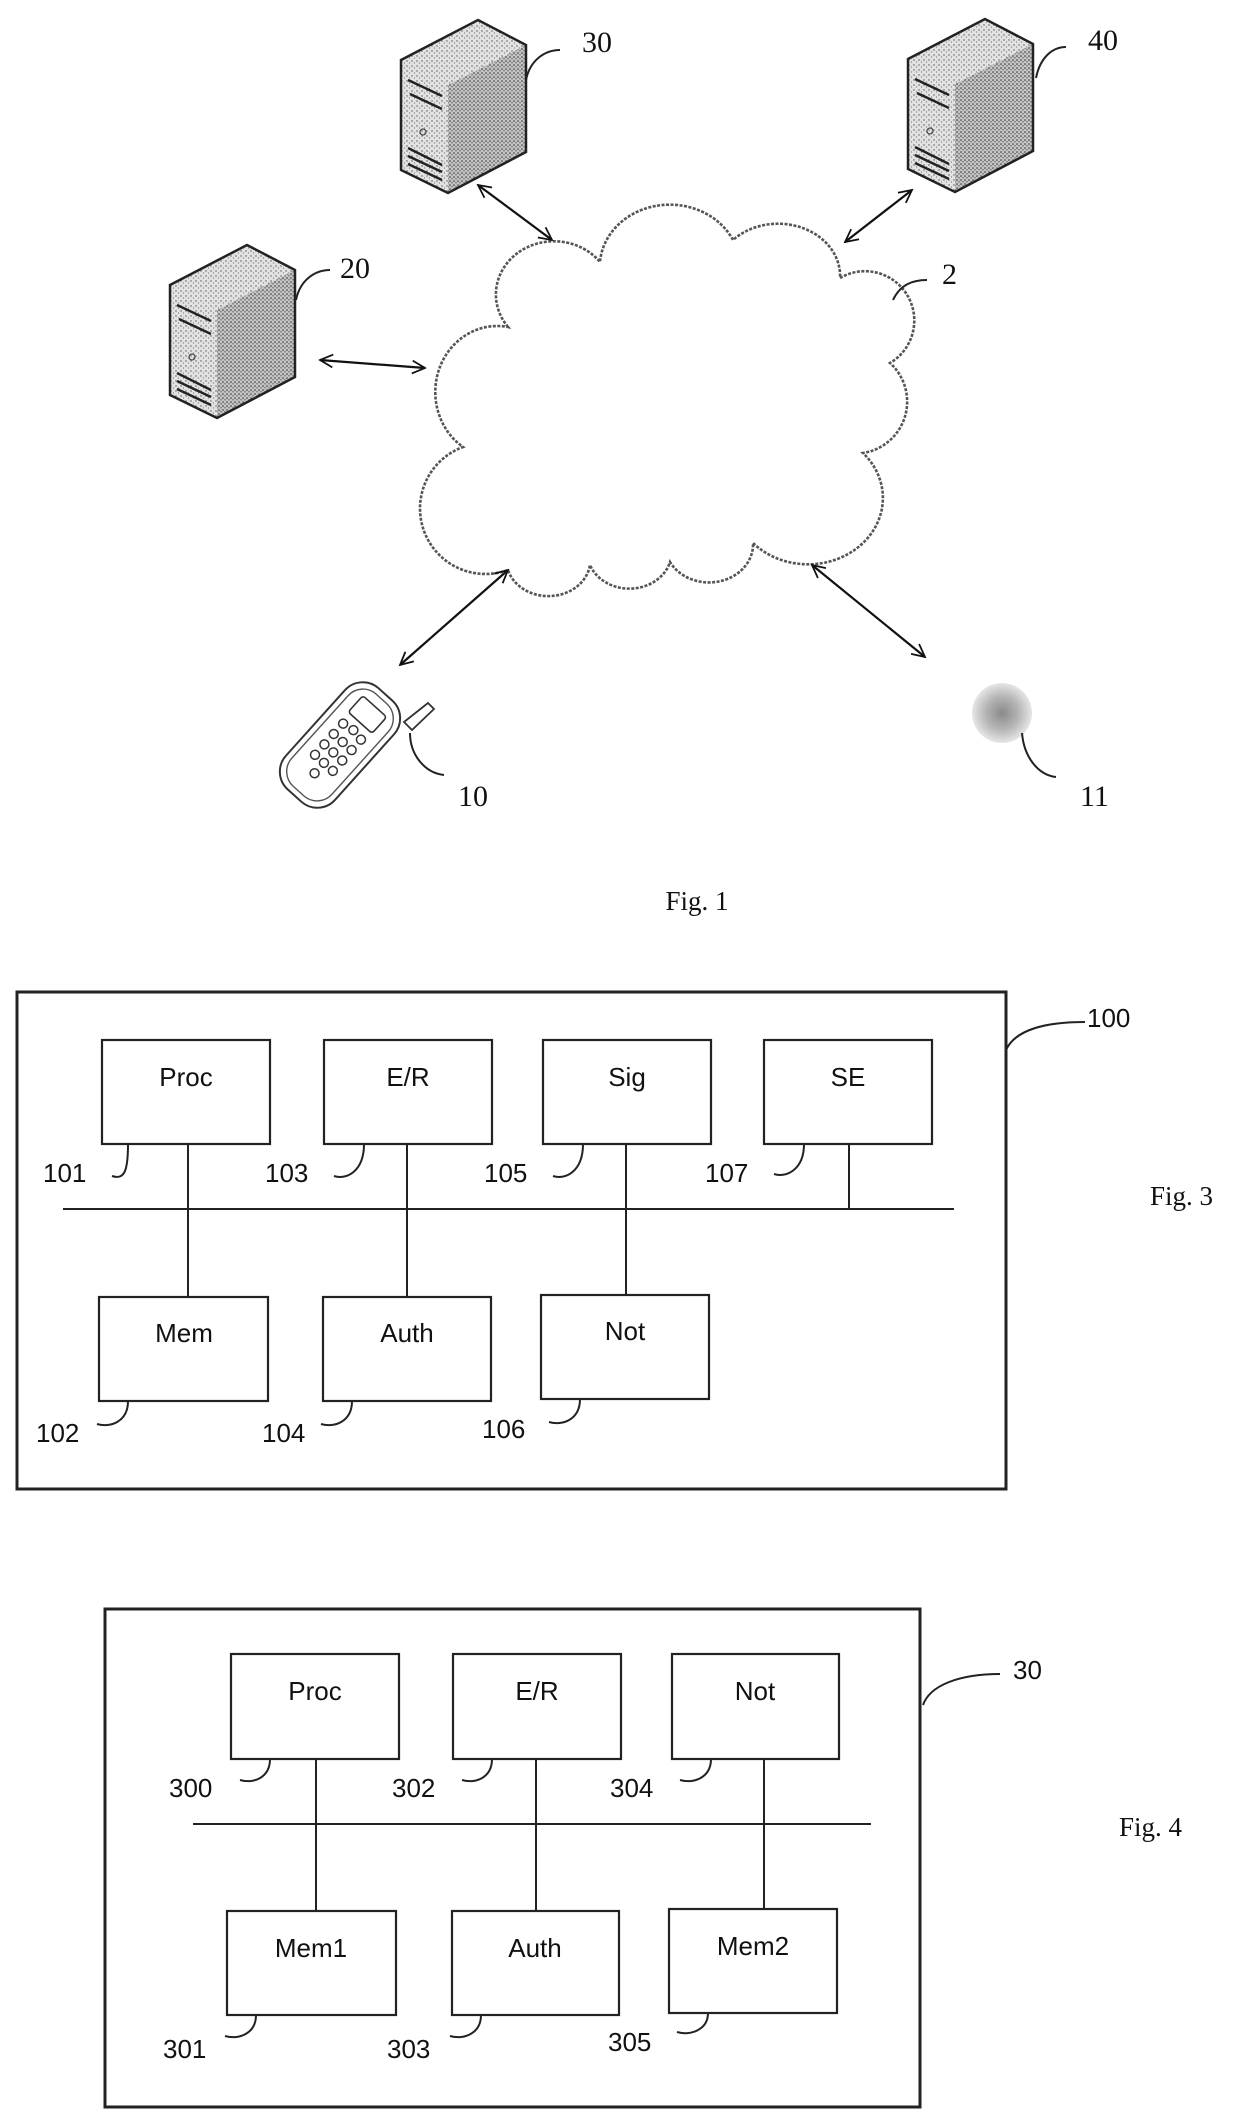  Describe the element at coordinates (1151, 1827) in the screenshot. I see `figure-4-caption: Fig. 4` at that location.